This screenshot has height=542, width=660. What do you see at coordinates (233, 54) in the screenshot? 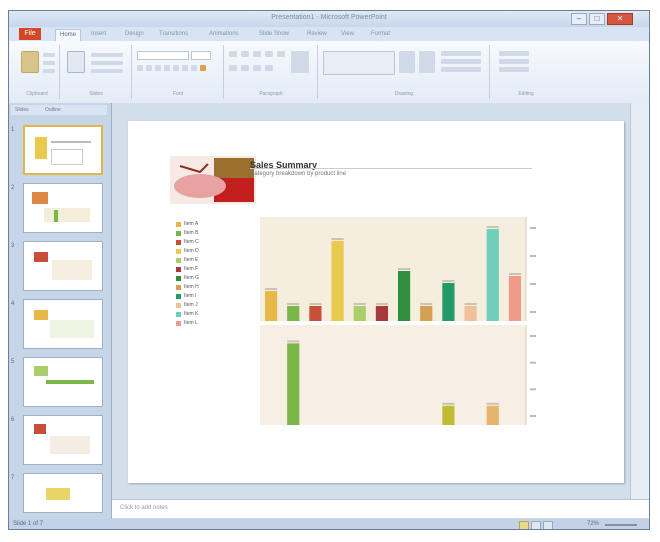
I see `bullets-icon` at bounding box center [233, 54].